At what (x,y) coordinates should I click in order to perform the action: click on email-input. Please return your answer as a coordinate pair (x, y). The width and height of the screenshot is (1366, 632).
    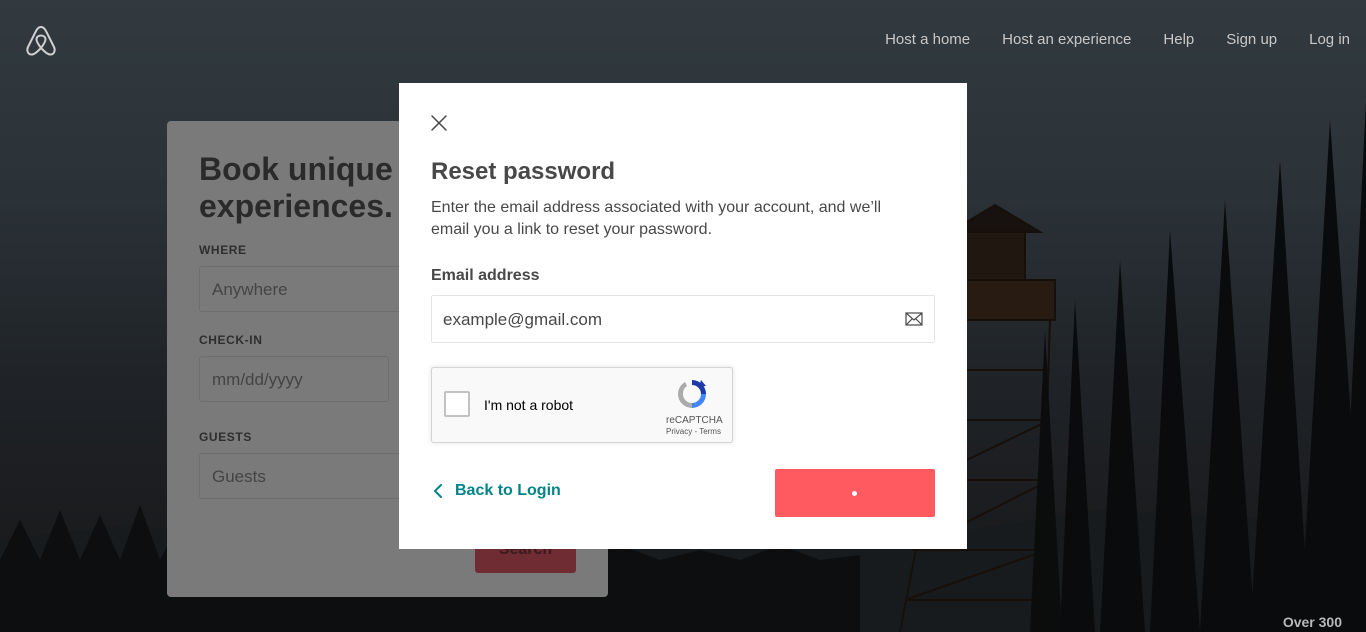
    Looking at the image, I should click on (658, 320).